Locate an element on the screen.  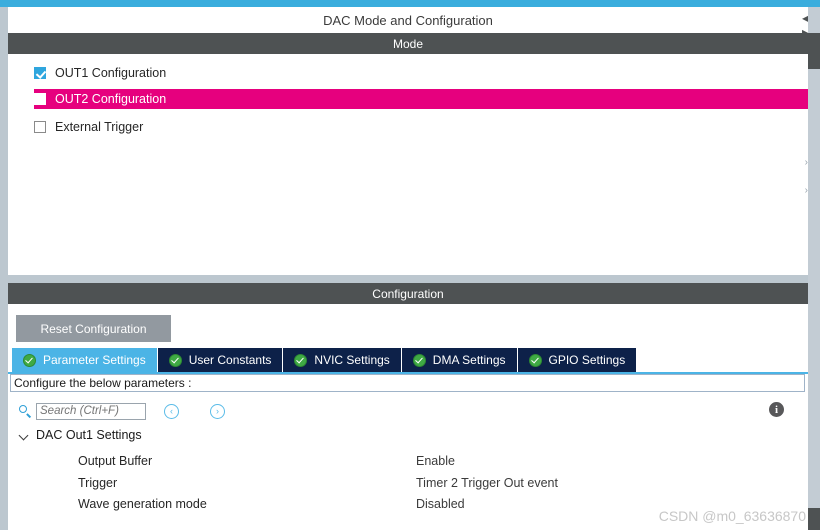
parameter-value: Disabled is located at coordinates (440, 504).